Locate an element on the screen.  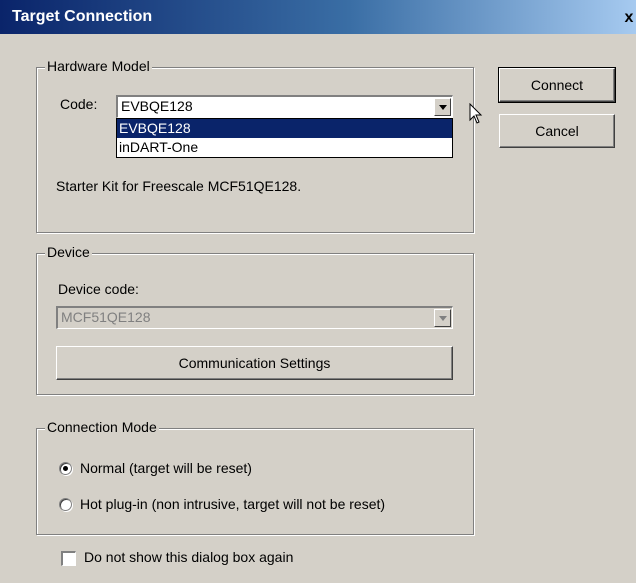
connect-button: Connect is located at coordinates (557, 85).